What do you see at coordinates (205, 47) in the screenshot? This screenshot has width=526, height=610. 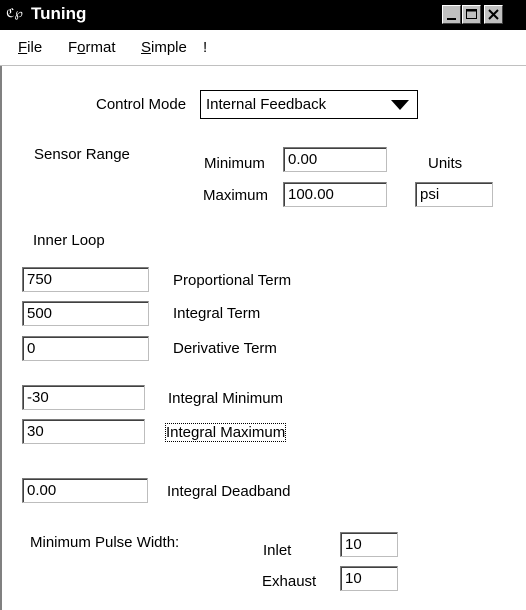 I see `menu-exclaim: !` at bounding box center [205, 47].